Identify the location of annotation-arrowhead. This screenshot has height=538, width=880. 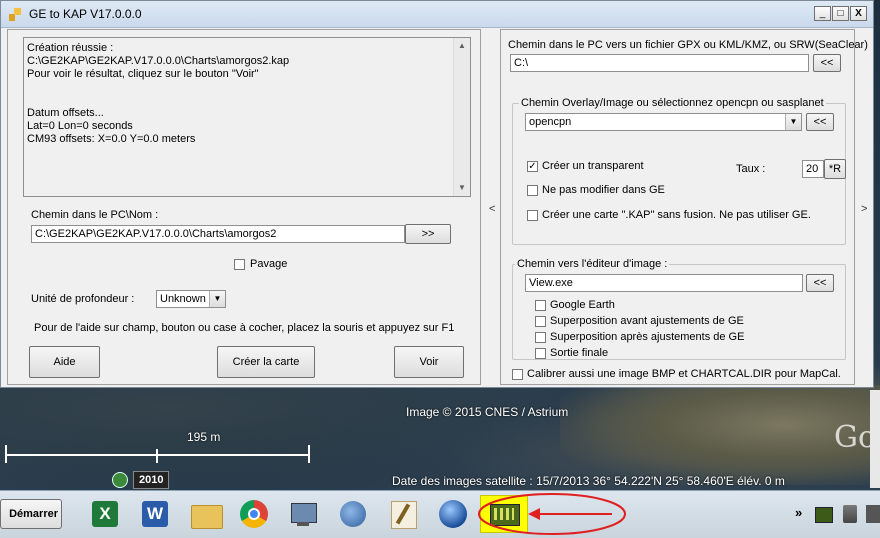
(534, 514).